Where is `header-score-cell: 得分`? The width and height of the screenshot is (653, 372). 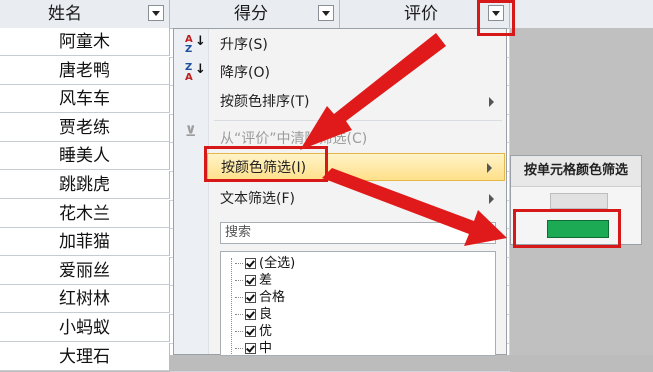
header-score-cell: 得分 is located at coordinates (255, 14).